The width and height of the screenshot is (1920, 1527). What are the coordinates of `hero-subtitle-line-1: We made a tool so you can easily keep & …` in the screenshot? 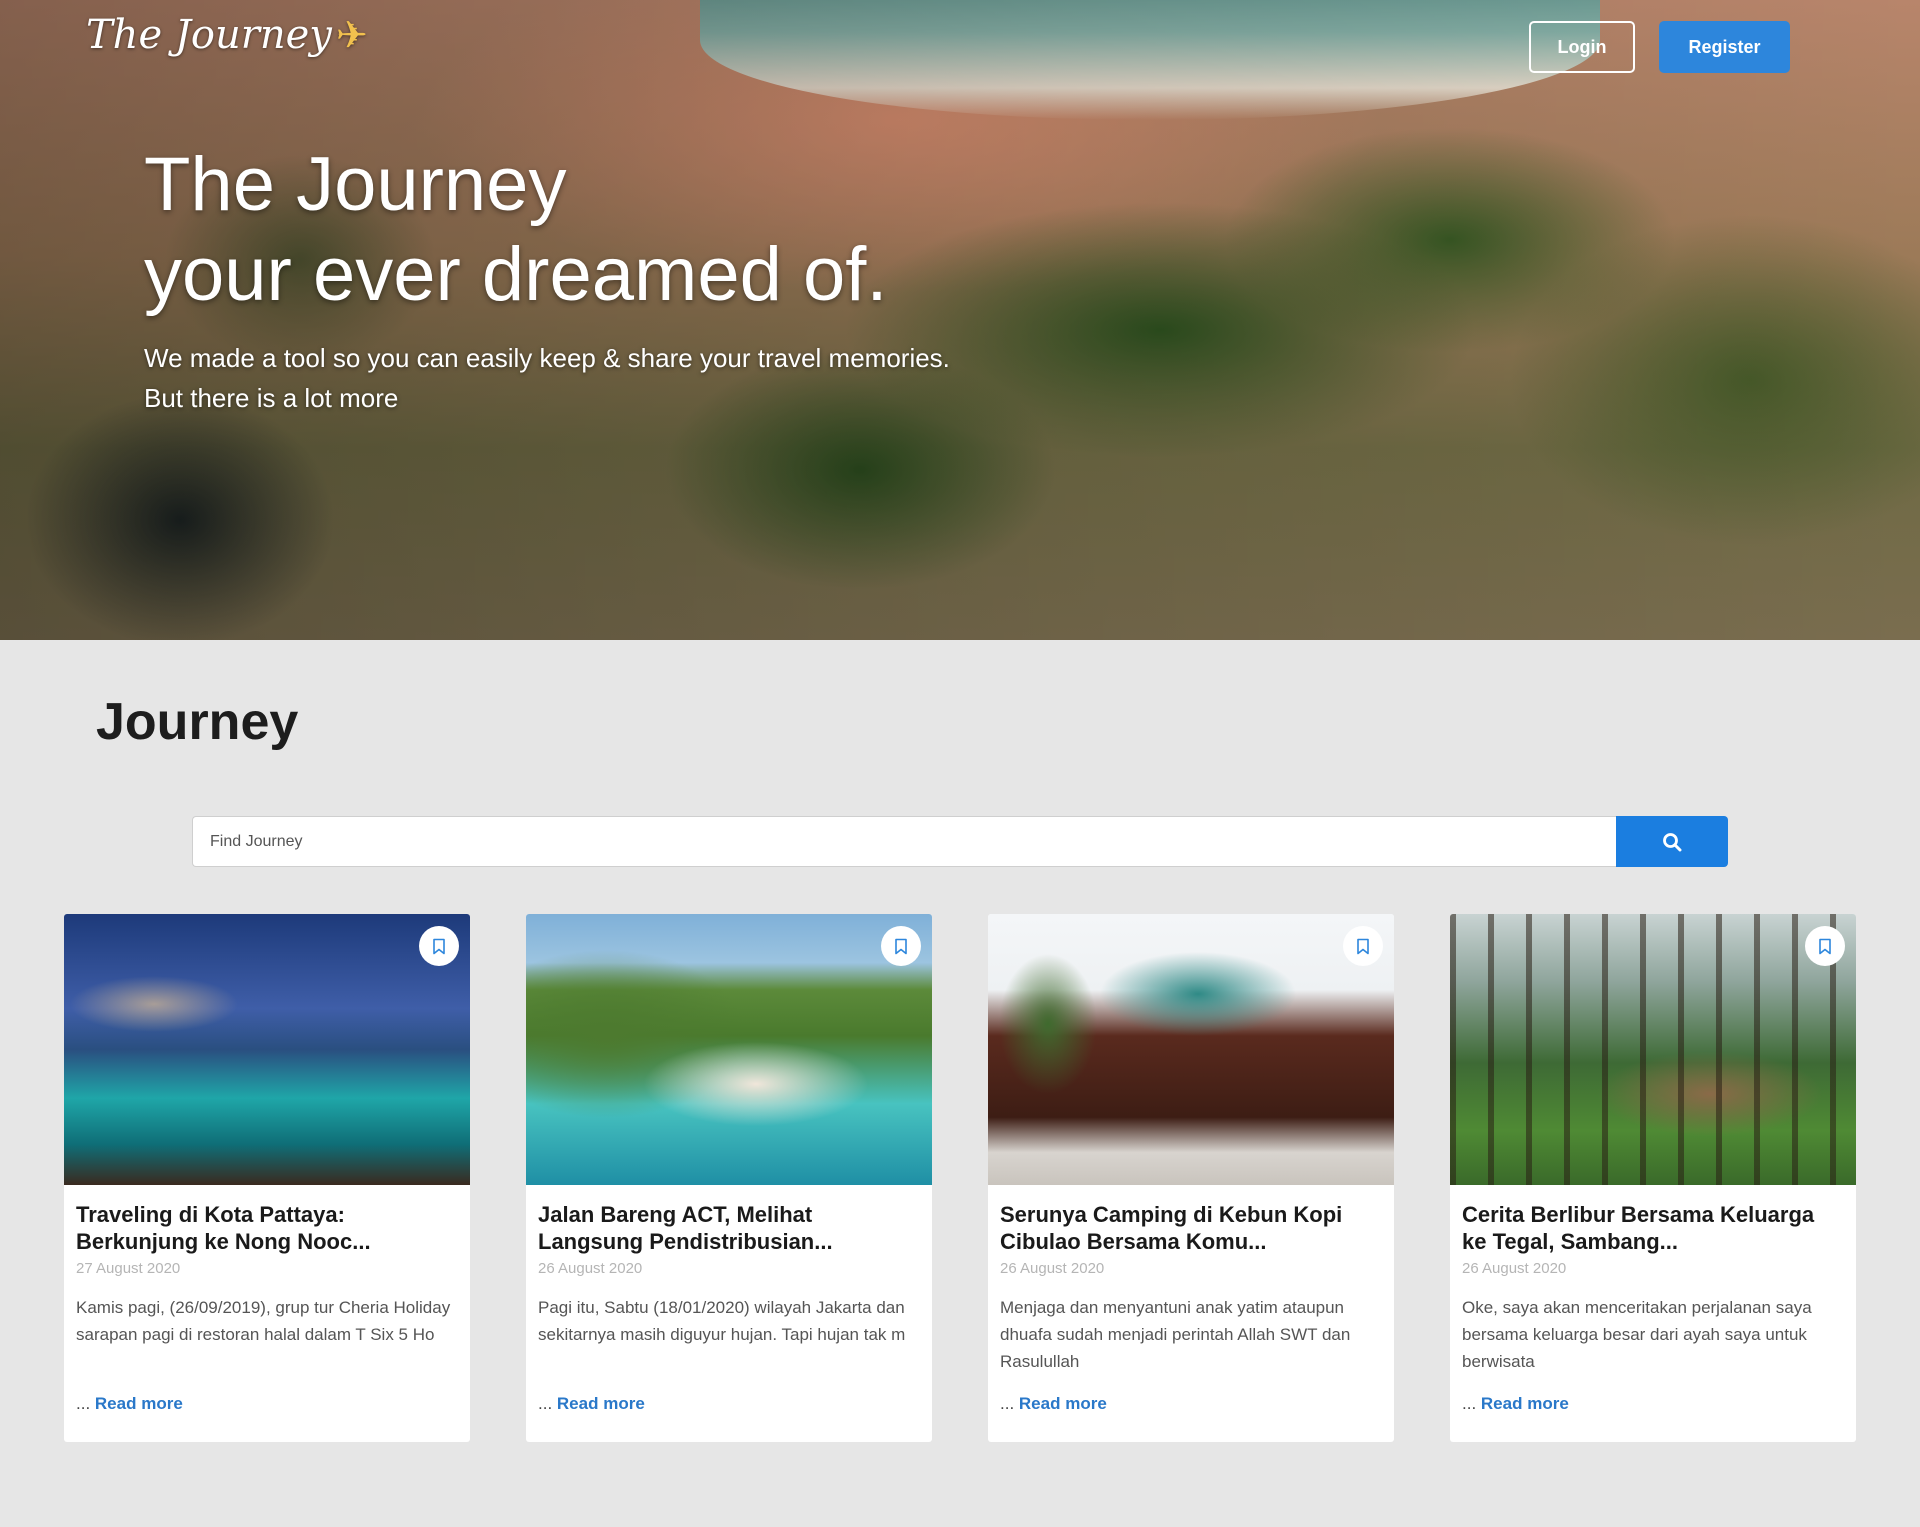 It's located at (547, 358).